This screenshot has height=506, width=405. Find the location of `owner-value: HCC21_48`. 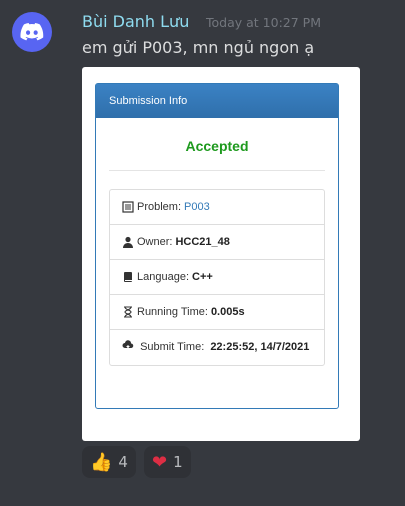

owner-value: HCC21_48 is located at coordinates (202, 242).